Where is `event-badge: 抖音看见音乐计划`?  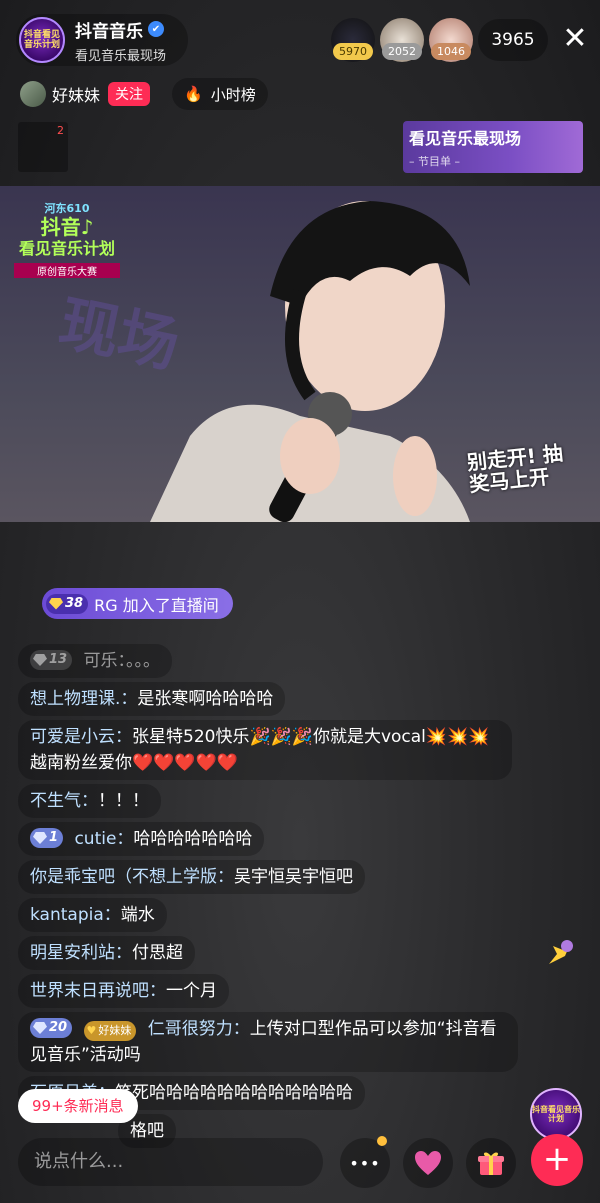 event-badge: 抖音看见音乐计划 is located at coordinates (556, 1114).